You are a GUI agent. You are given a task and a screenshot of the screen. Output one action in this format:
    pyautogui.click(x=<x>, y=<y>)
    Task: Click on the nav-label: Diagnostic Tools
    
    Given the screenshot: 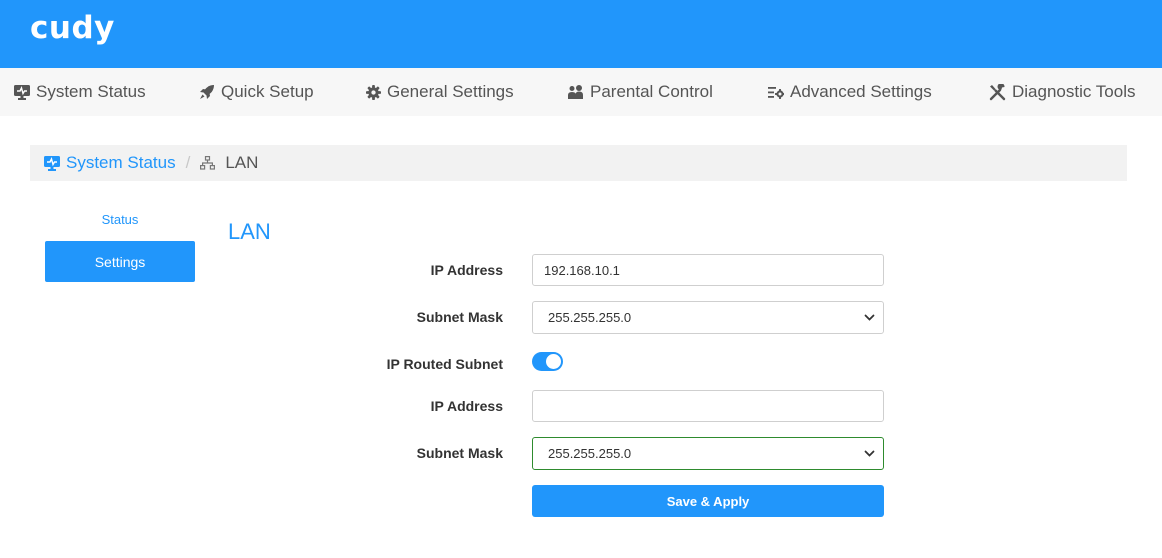 What is the action you would take?
    pyautogui.click(x=1074, y=91)
    